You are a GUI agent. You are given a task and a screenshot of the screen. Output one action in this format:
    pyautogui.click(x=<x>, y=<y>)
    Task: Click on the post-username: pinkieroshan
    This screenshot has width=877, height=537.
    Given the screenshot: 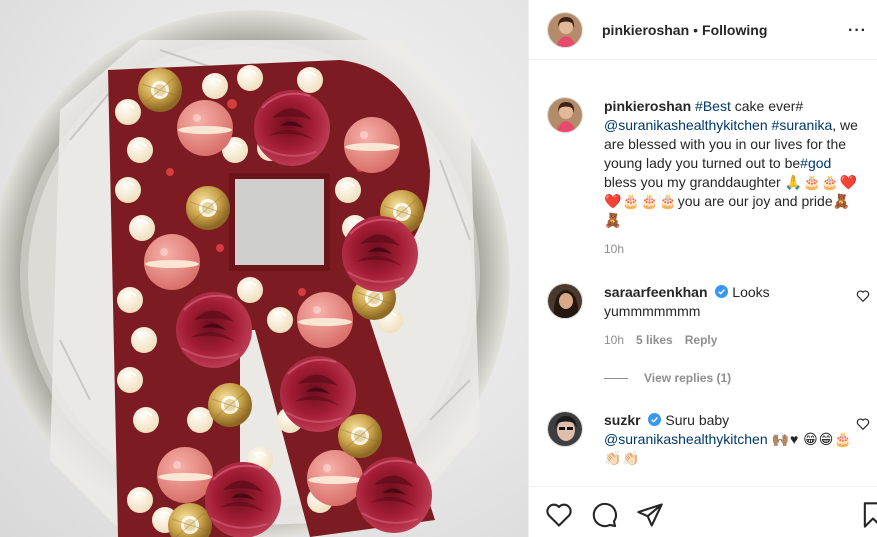 What is the action you would take?
    pyautogui.click(x=645, y=30)
    